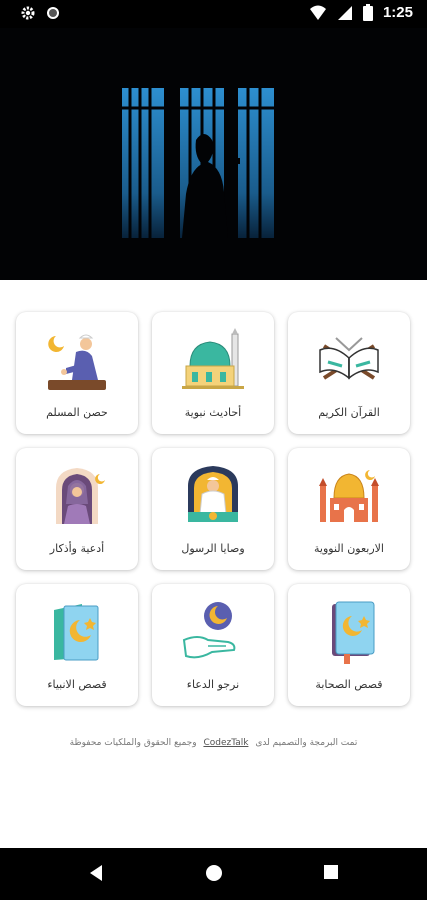 Image resolution: width=427 pixels, height=900 pixels. What do you see at coordinates (367, 12) in the screenshot?
I see `battery-icon` at bounding box center [367, 12].